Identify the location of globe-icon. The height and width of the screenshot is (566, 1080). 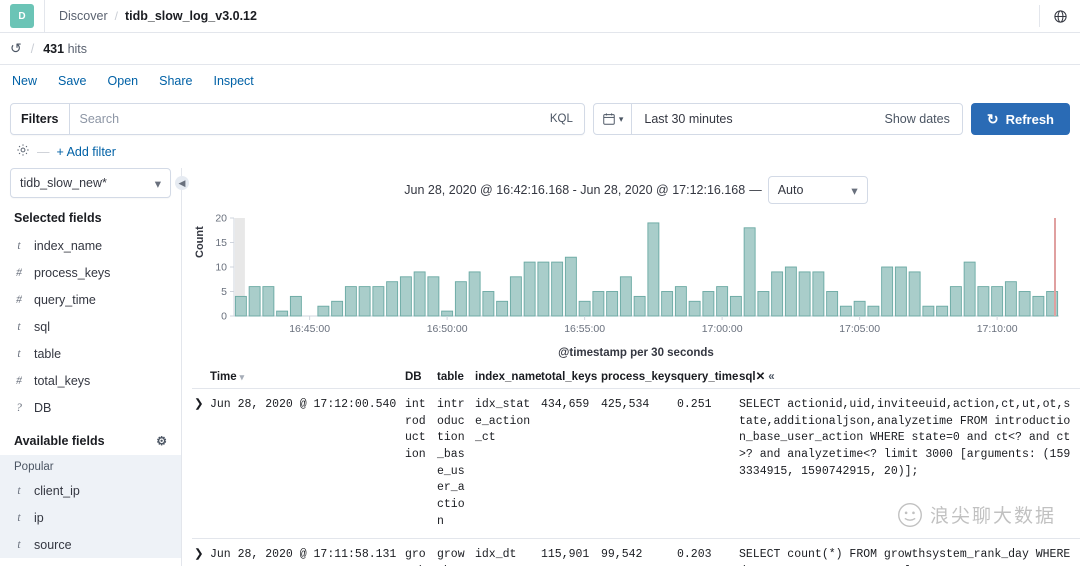
(1060, 16).